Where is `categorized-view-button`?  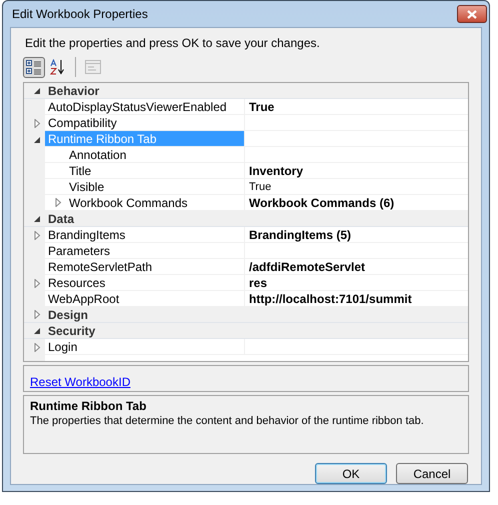
categorized-view-button is located at coordinates (34, 67).